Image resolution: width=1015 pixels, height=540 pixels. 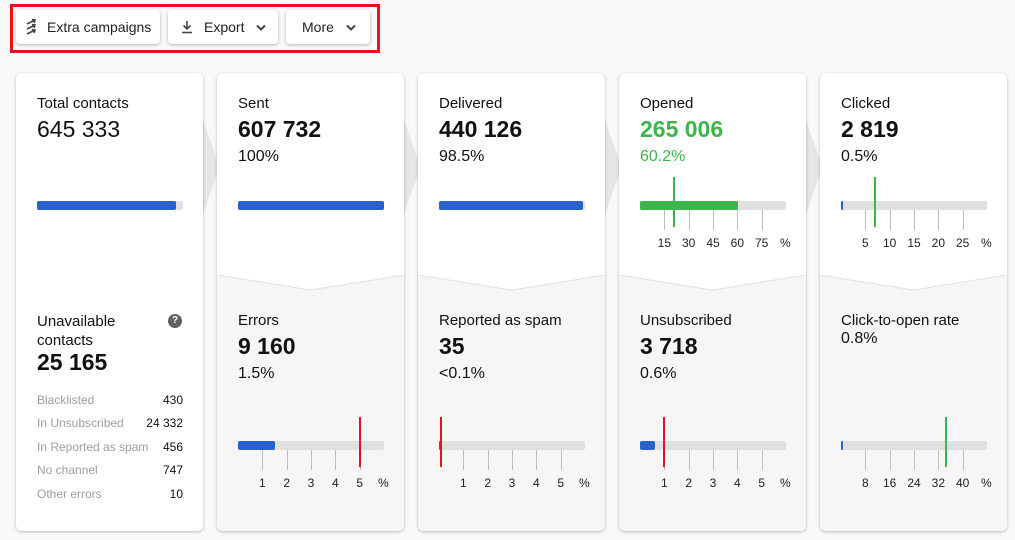 What do you see at coordinates (913, 283) in the screenshot?
I see `card-divider-notch` at bounding box center [913, 283].